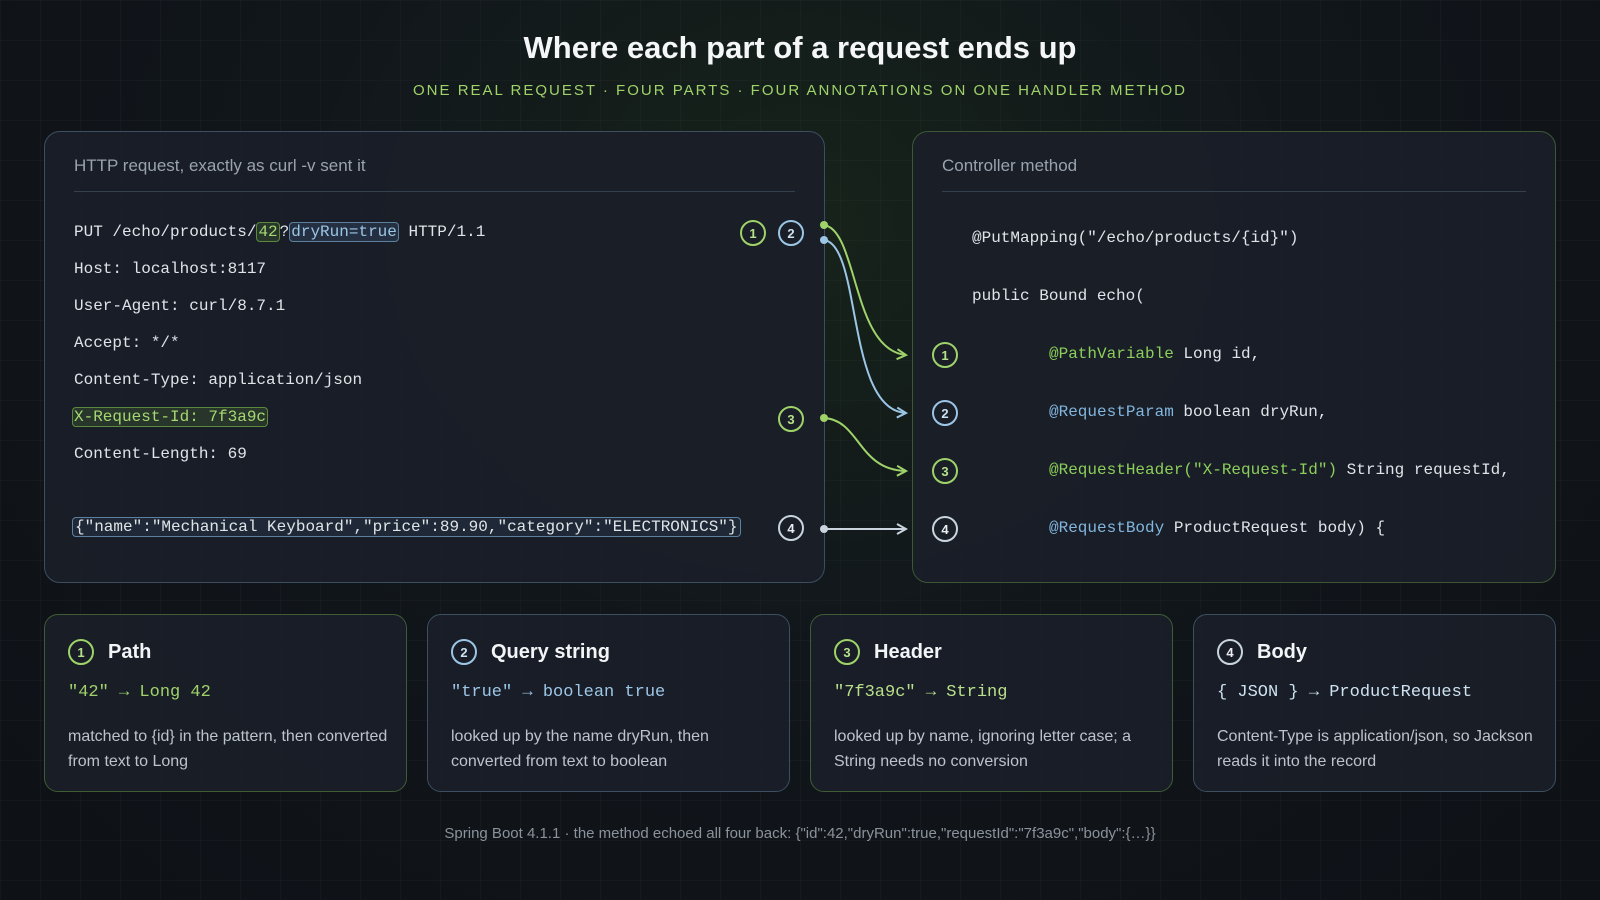 The image size is (1600, 900). Describe the element at coordinates (139, 692) in the screenshot. I see `card-mapping-path: "42" → Long 42` at that location.